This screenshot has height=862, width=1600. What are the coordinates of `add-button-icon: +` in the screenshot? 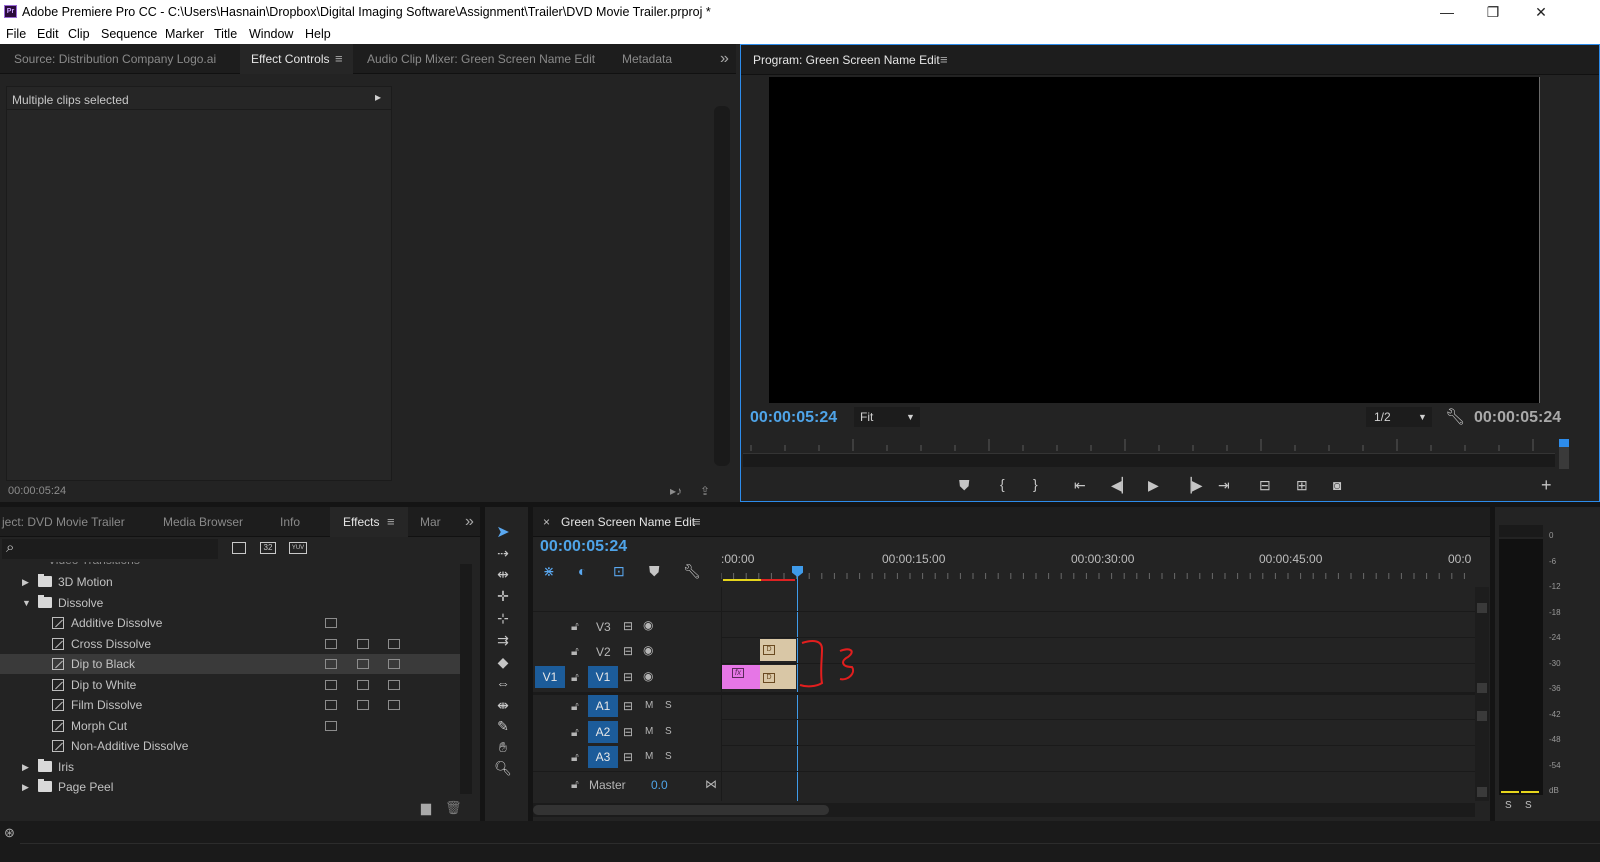 It's located at (1546, 485).